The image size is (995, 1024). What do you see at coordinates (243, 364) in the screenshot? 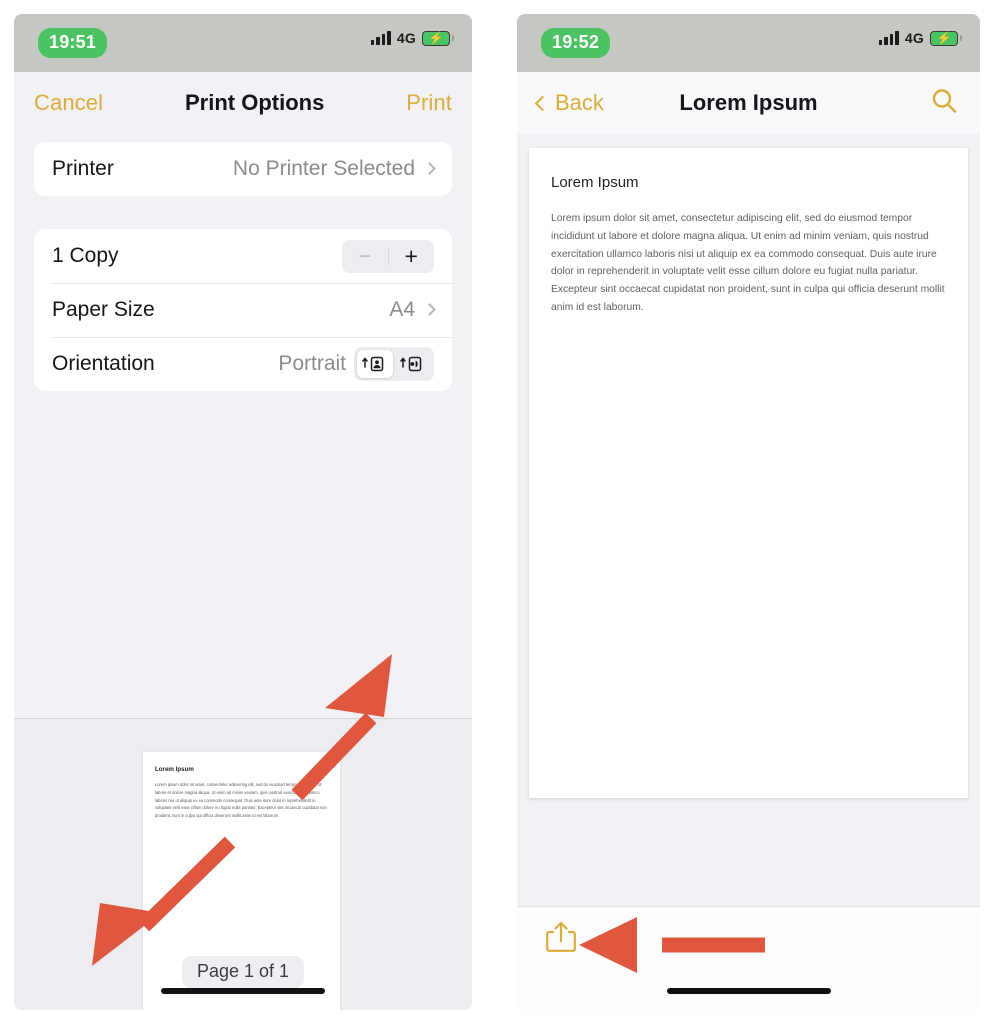
I see `orientation-row: Orientation Portrait` at bounding box center [243, 364].